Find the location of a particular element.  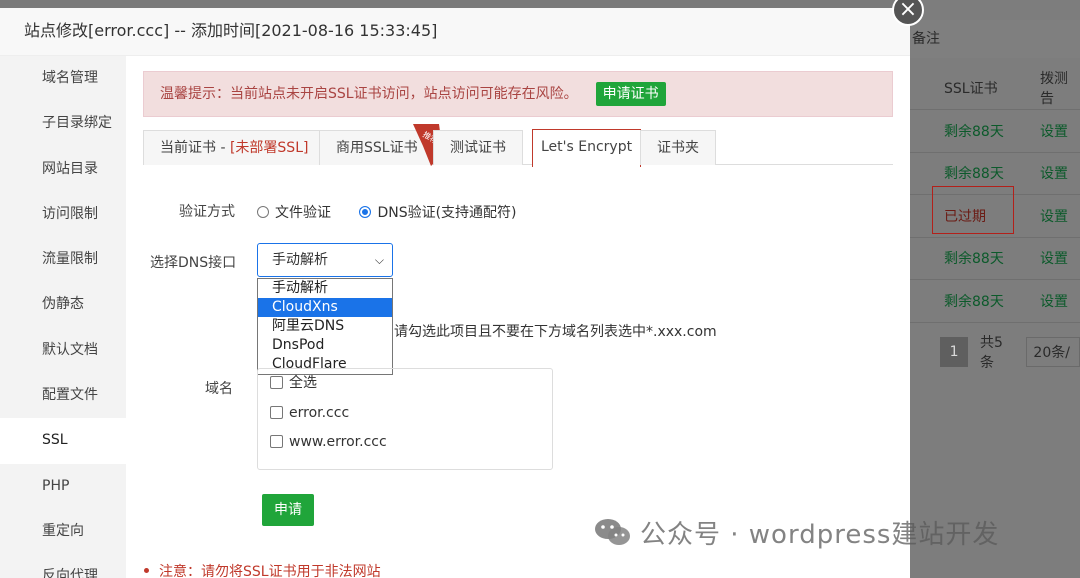

tab-current-label: 当前证书 - is located at coordinates (195, 148).